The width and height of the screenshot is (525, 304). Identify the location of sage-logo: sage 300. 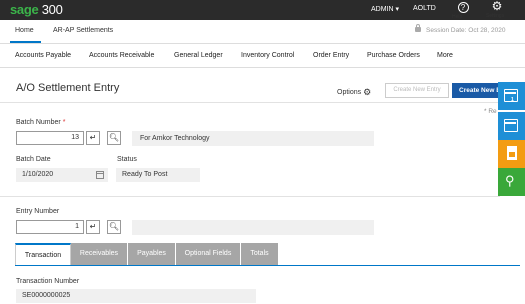
(36, 9).